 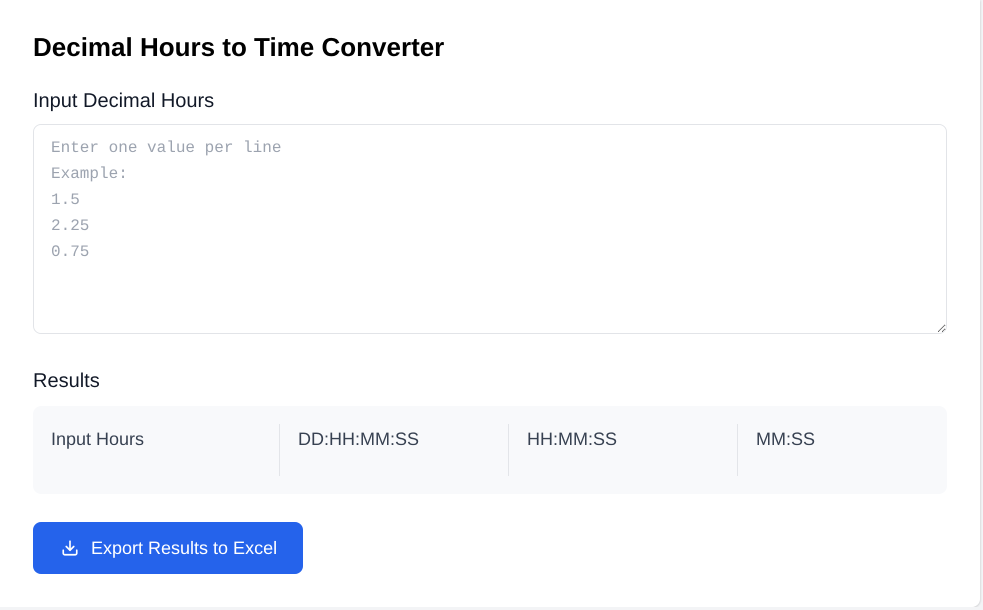 I want to click on column-header: DD:HH:MM:SS, so click(x=393, y=450).